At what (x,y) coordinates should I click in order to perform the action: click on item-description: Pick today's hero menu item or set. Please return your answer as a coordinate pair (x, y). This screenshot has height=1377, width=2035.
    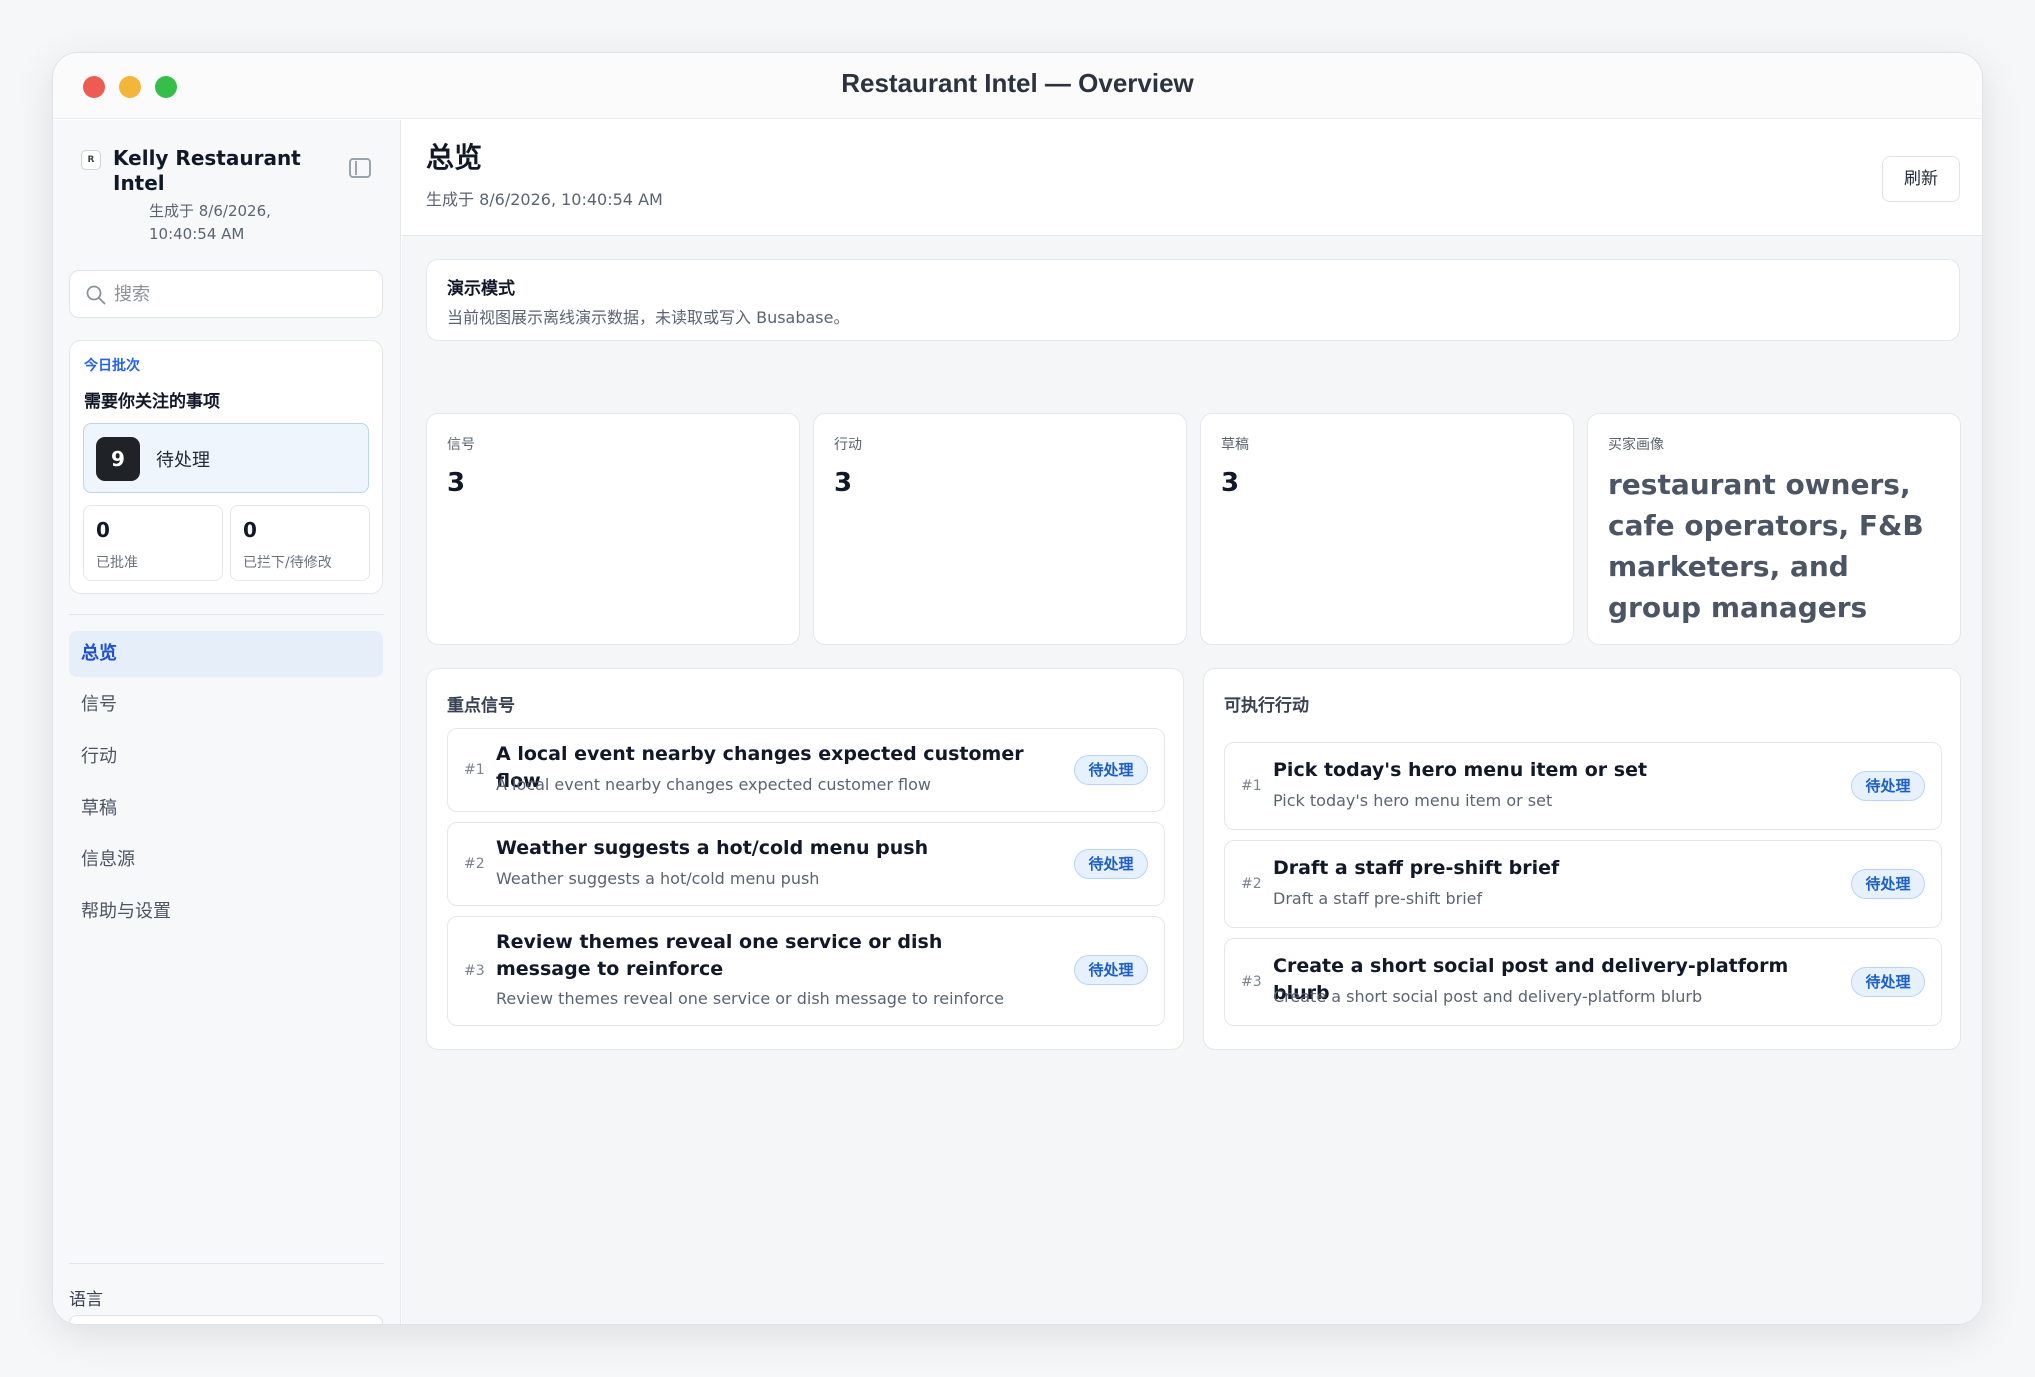
    Looking at the image, I should click on (1413, 800).